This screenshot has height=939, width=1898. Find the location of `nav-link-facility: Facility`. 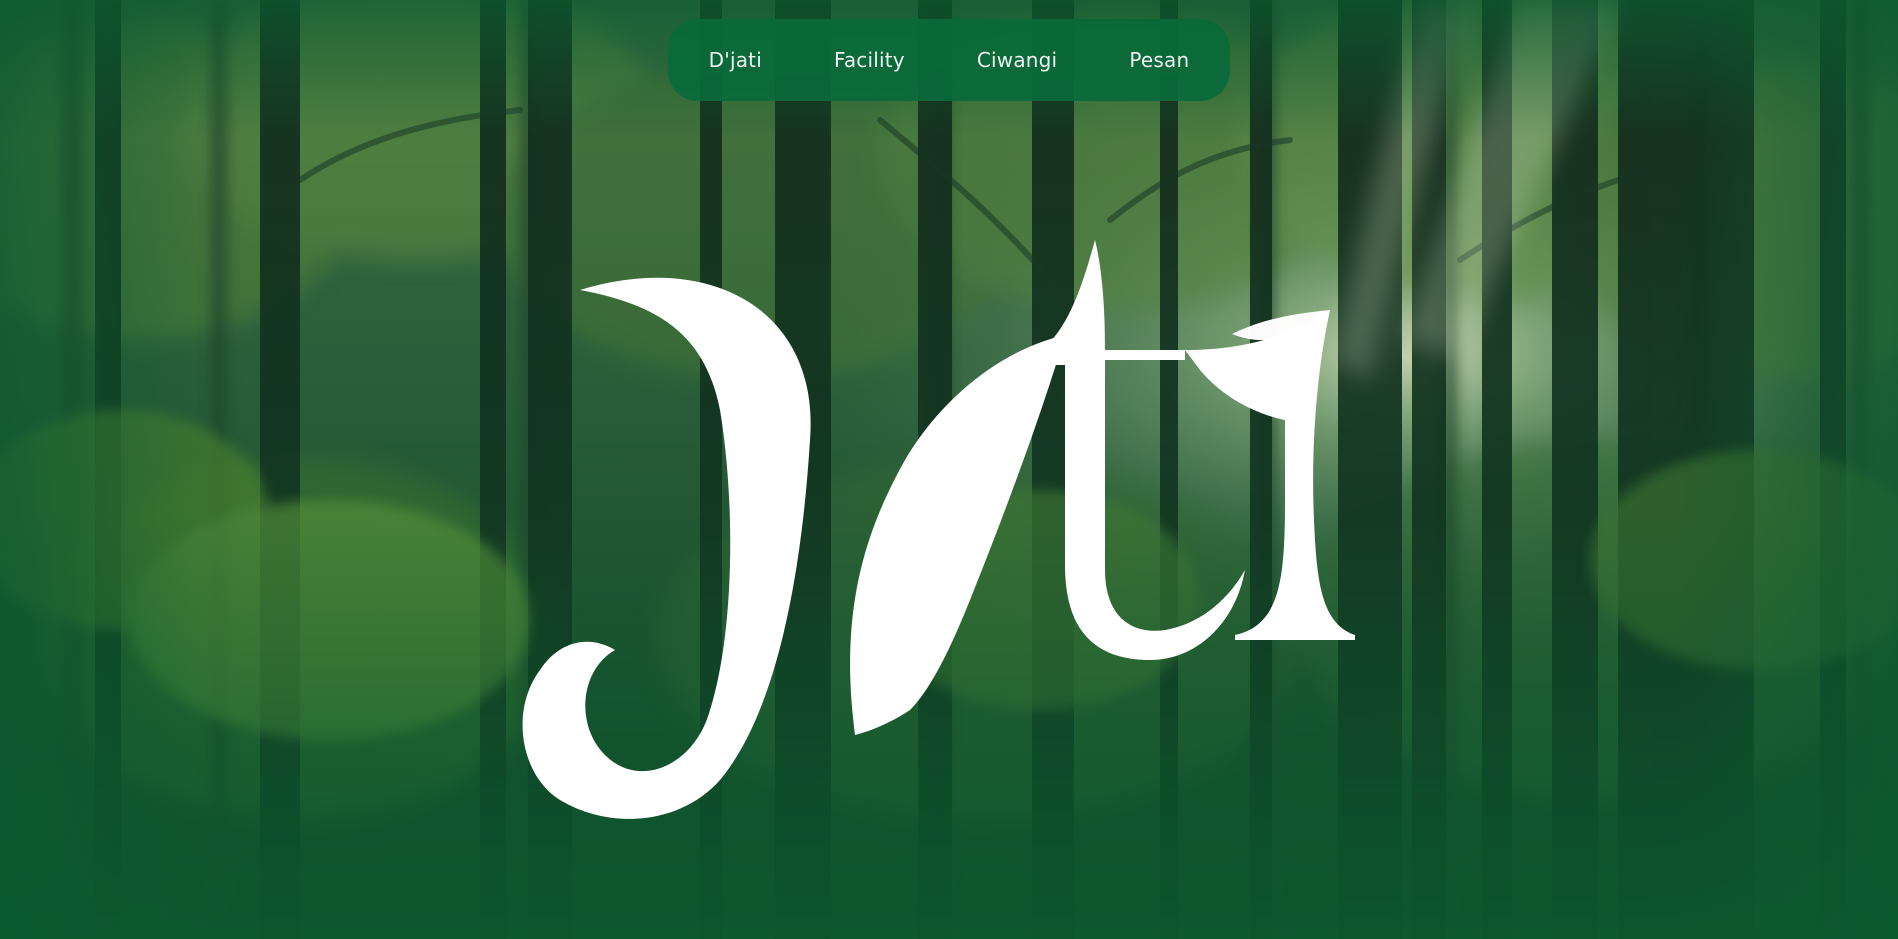

nav-link-facility: Facility is located at coordinates (869, 60).